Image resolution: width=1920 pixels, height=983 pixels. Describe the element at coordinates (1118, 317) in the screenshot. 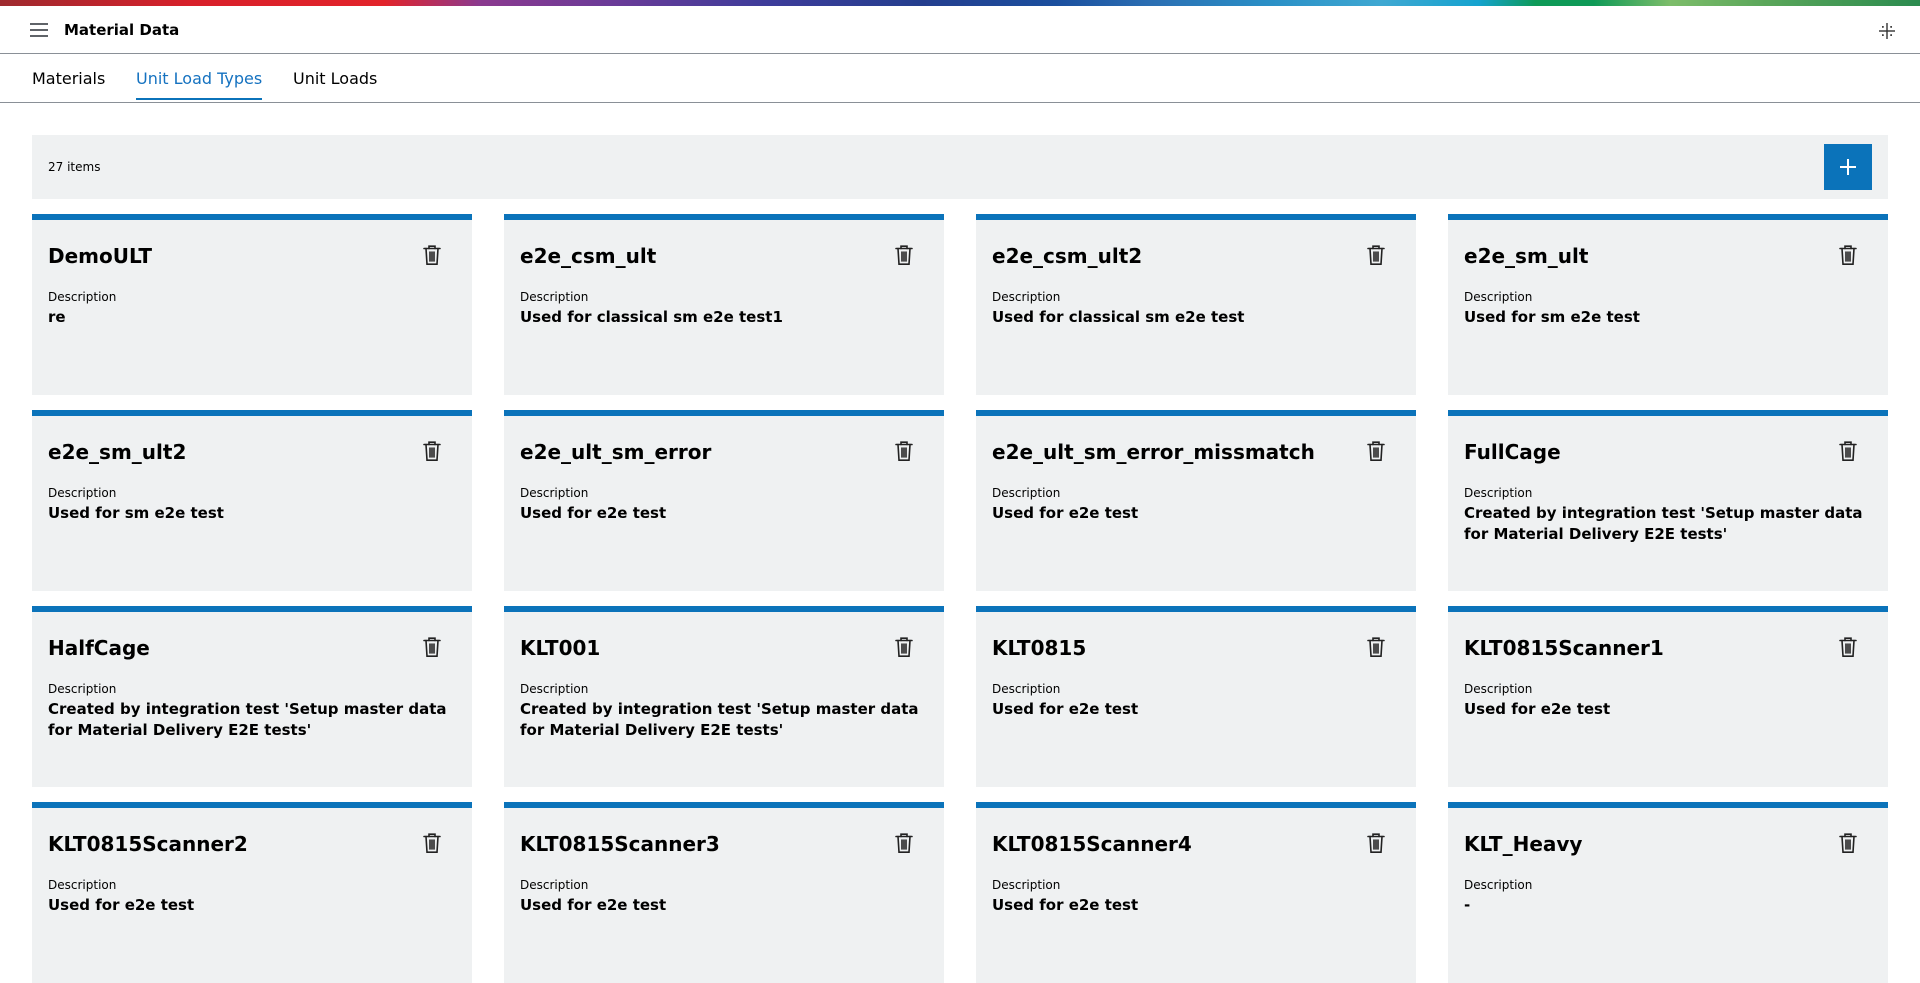

I see `description-value: Used for classical sm e2e test` at that location.